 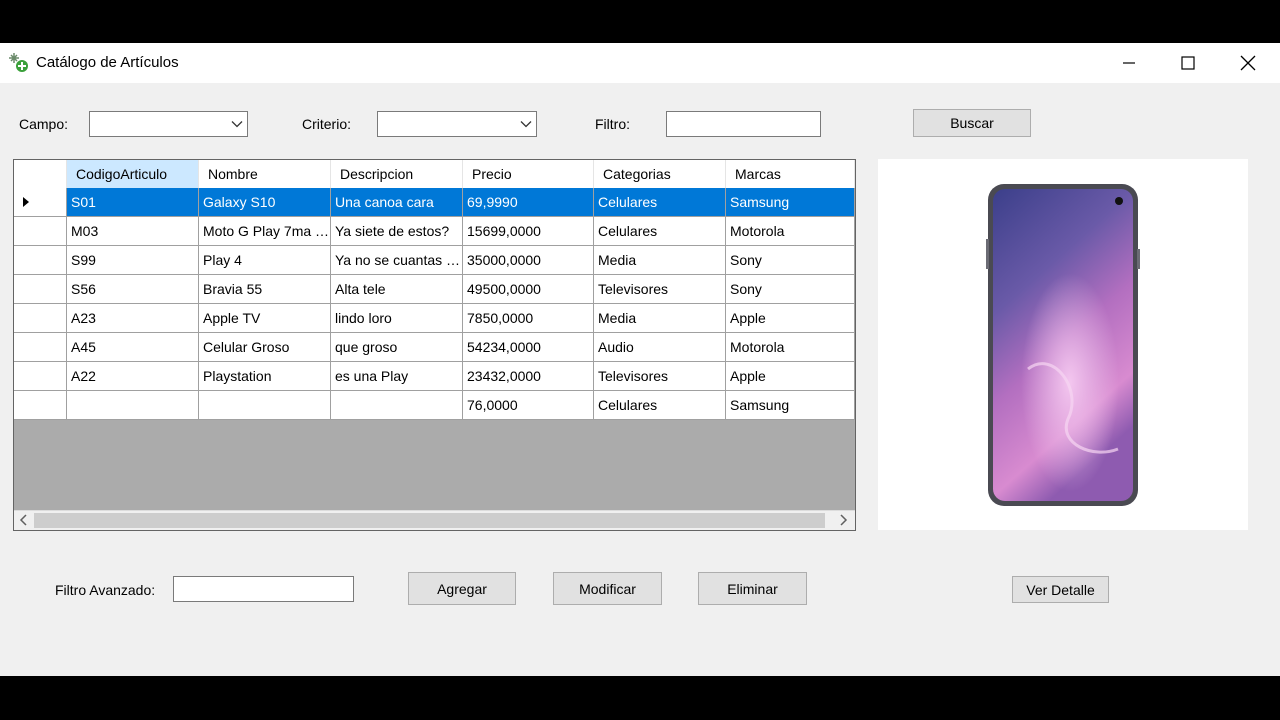 I want to click on criterio-combobox, so click(x=457, y=124).